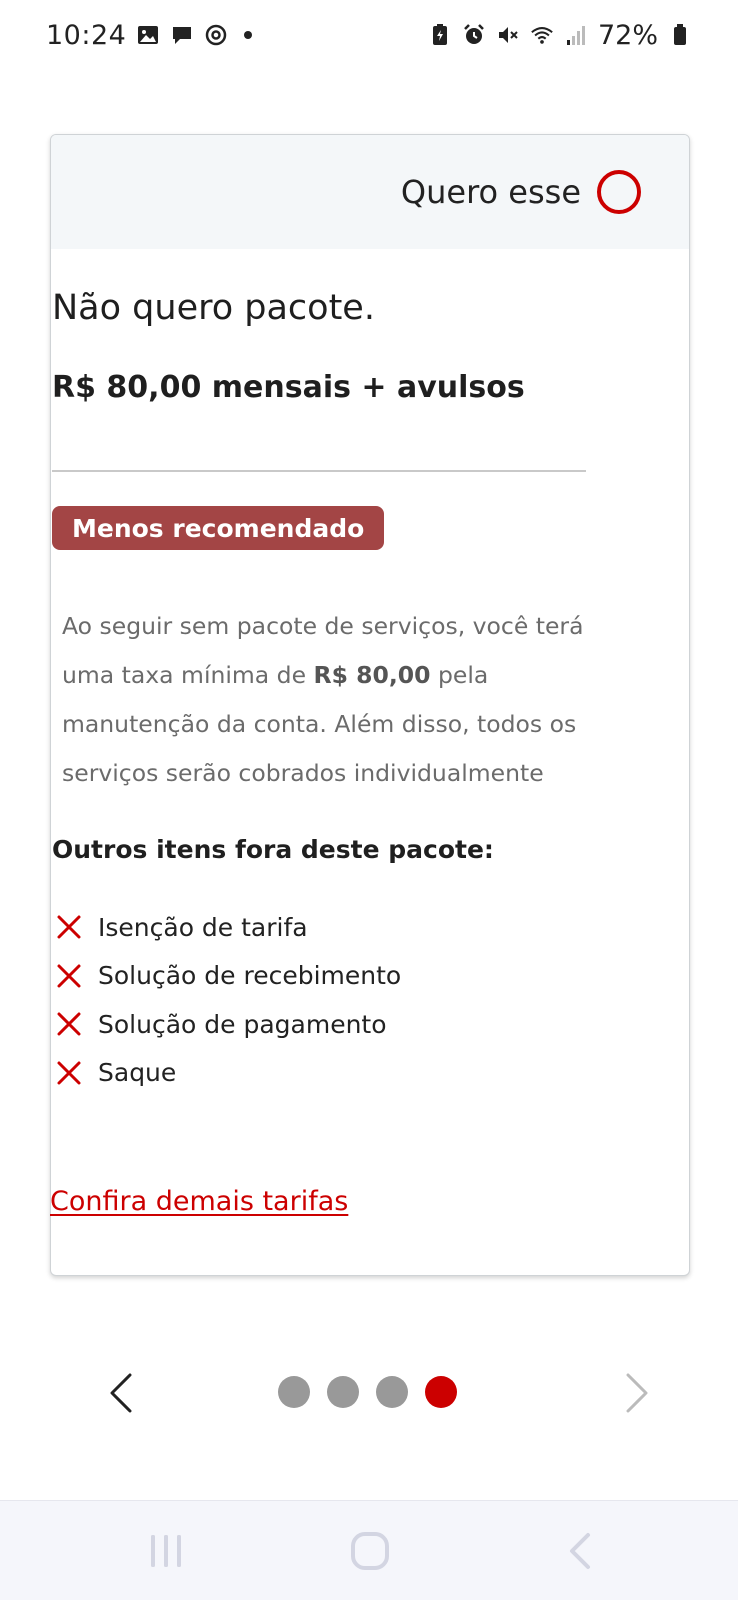  Describe the element at coordinates (203, 927) in the screenshot. I see `list-item-label: Isenção de tarifa` at that location.